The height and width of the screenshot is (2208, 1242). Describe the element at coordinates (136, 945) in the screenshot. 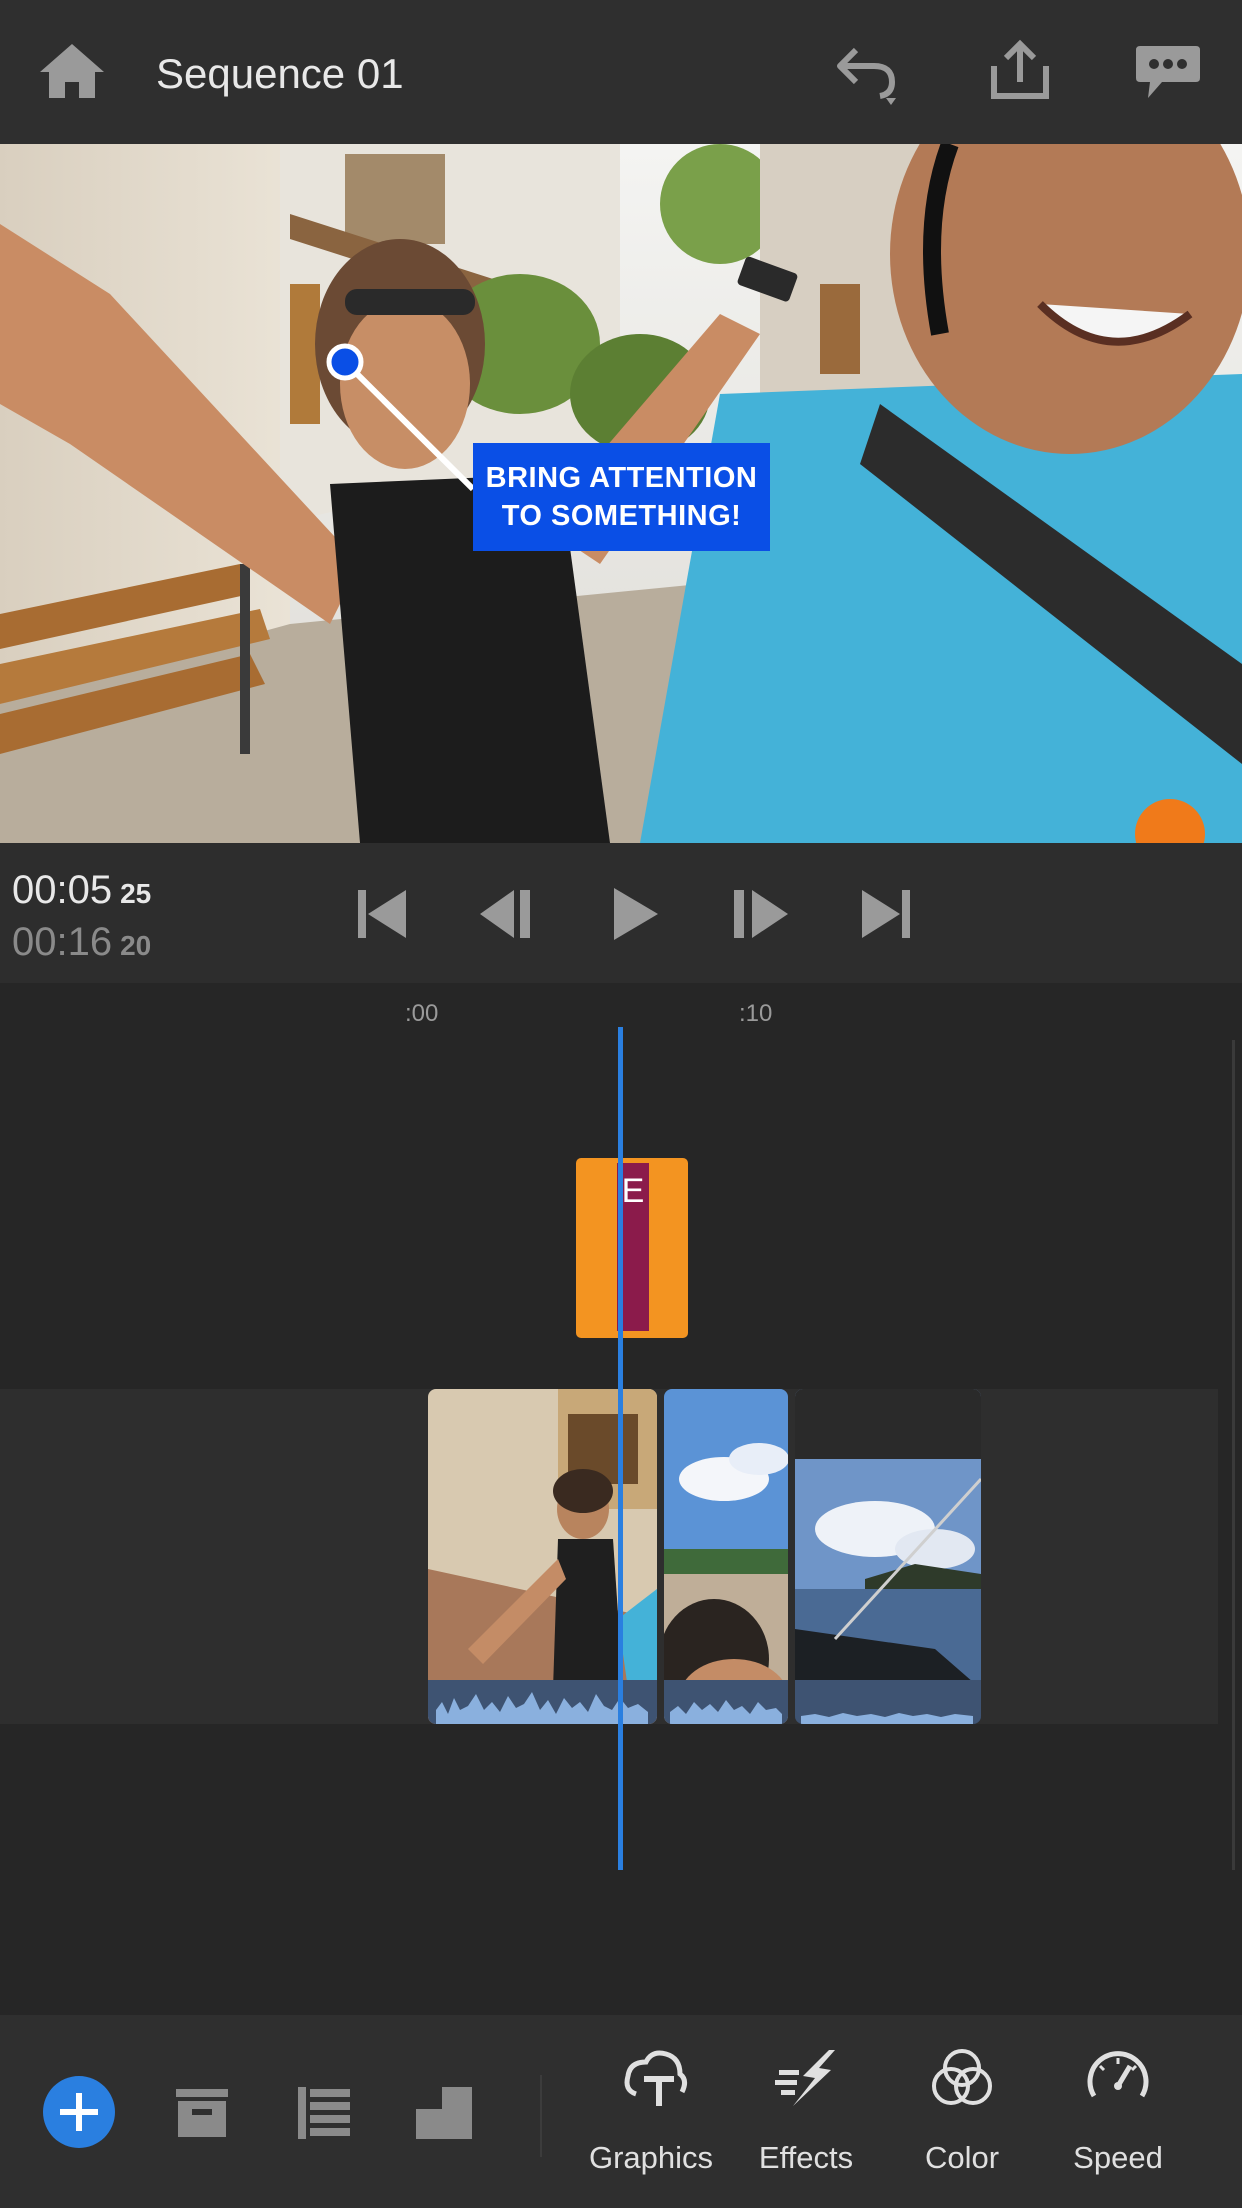

I see `duration-frame: 20` at that location.